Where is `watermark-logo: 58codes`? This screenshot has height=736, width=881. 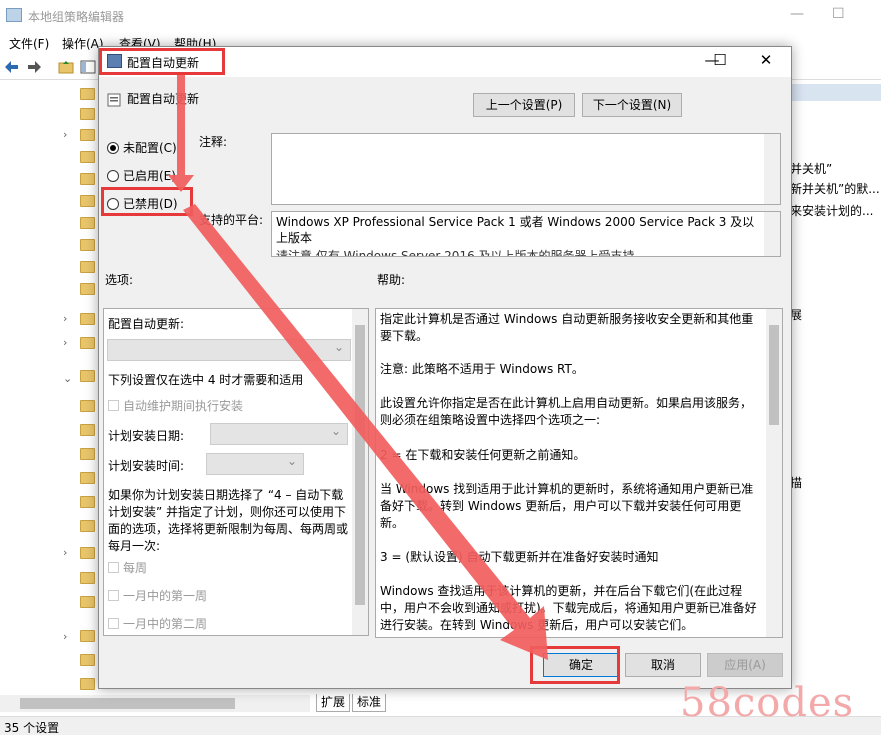 watermark-logo: 58codes is located at coordinates (767, 703).